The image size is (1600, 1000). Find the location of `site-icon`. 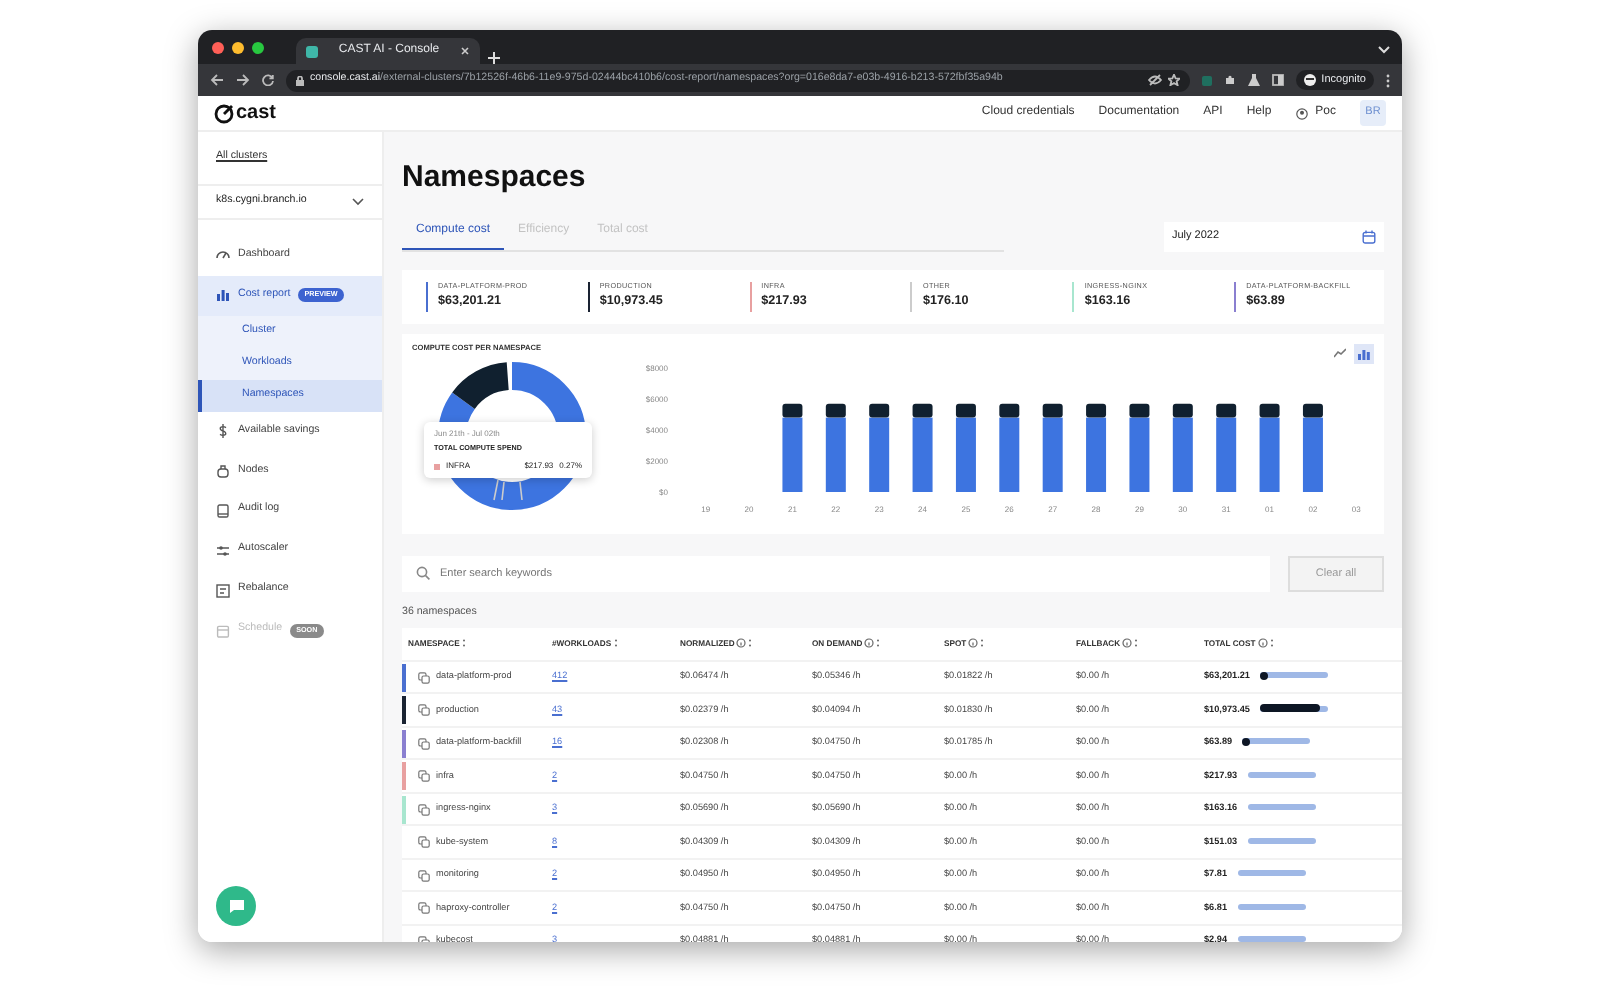

site-icon is located at coordinates (312, 51).